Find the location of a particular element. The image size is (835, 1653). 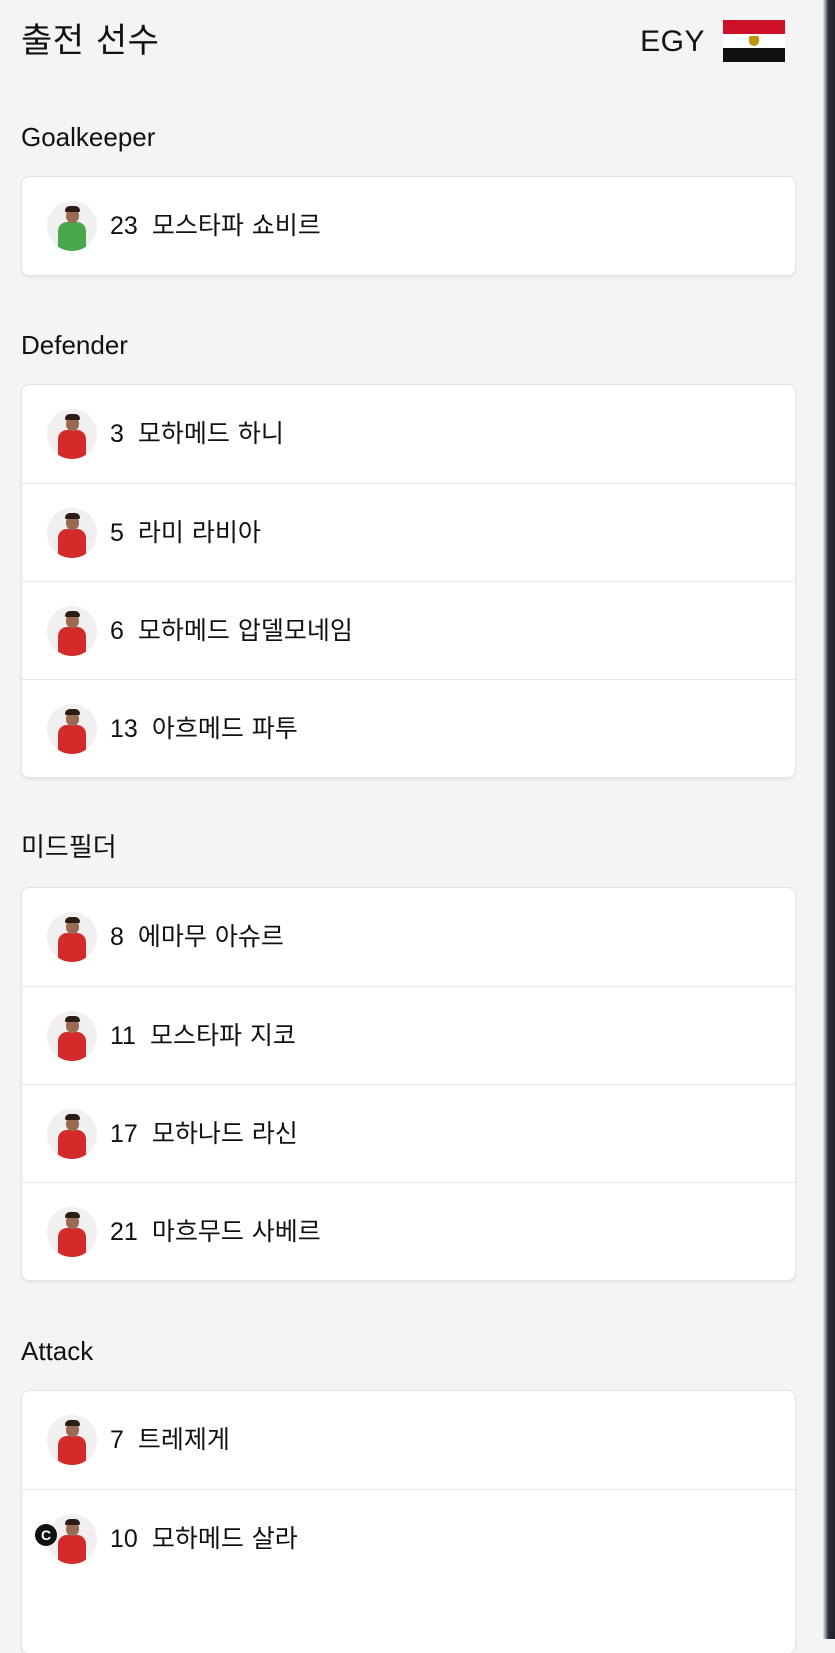

section-title-attack: Attack is located at coordinates (57, 1351).